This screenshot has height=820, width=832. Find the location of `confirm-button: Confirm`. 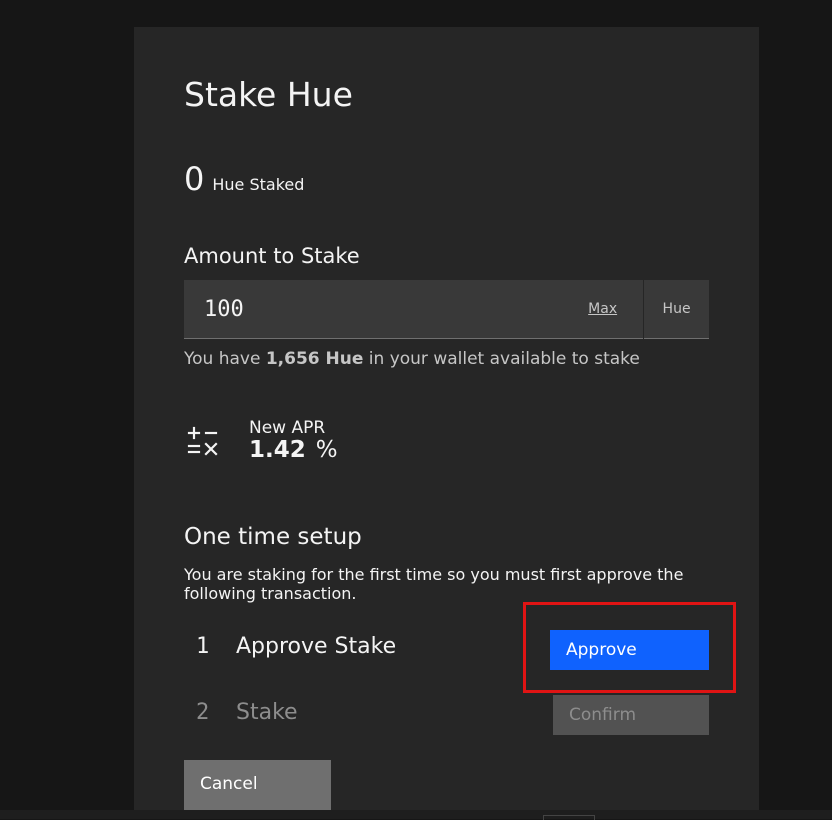

confirm-button: Confirm is located at coordinates (631, 715).